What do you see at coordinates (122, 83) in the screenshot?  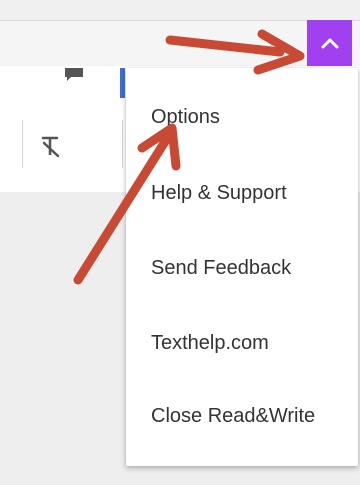 I see `accent-bar` at bounding box center [122, 83].